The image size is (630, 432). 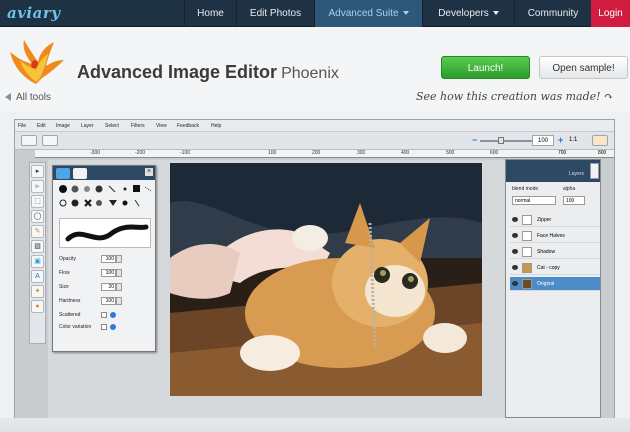 I want to click on nav-home: Home, so click(x=210, y=13).